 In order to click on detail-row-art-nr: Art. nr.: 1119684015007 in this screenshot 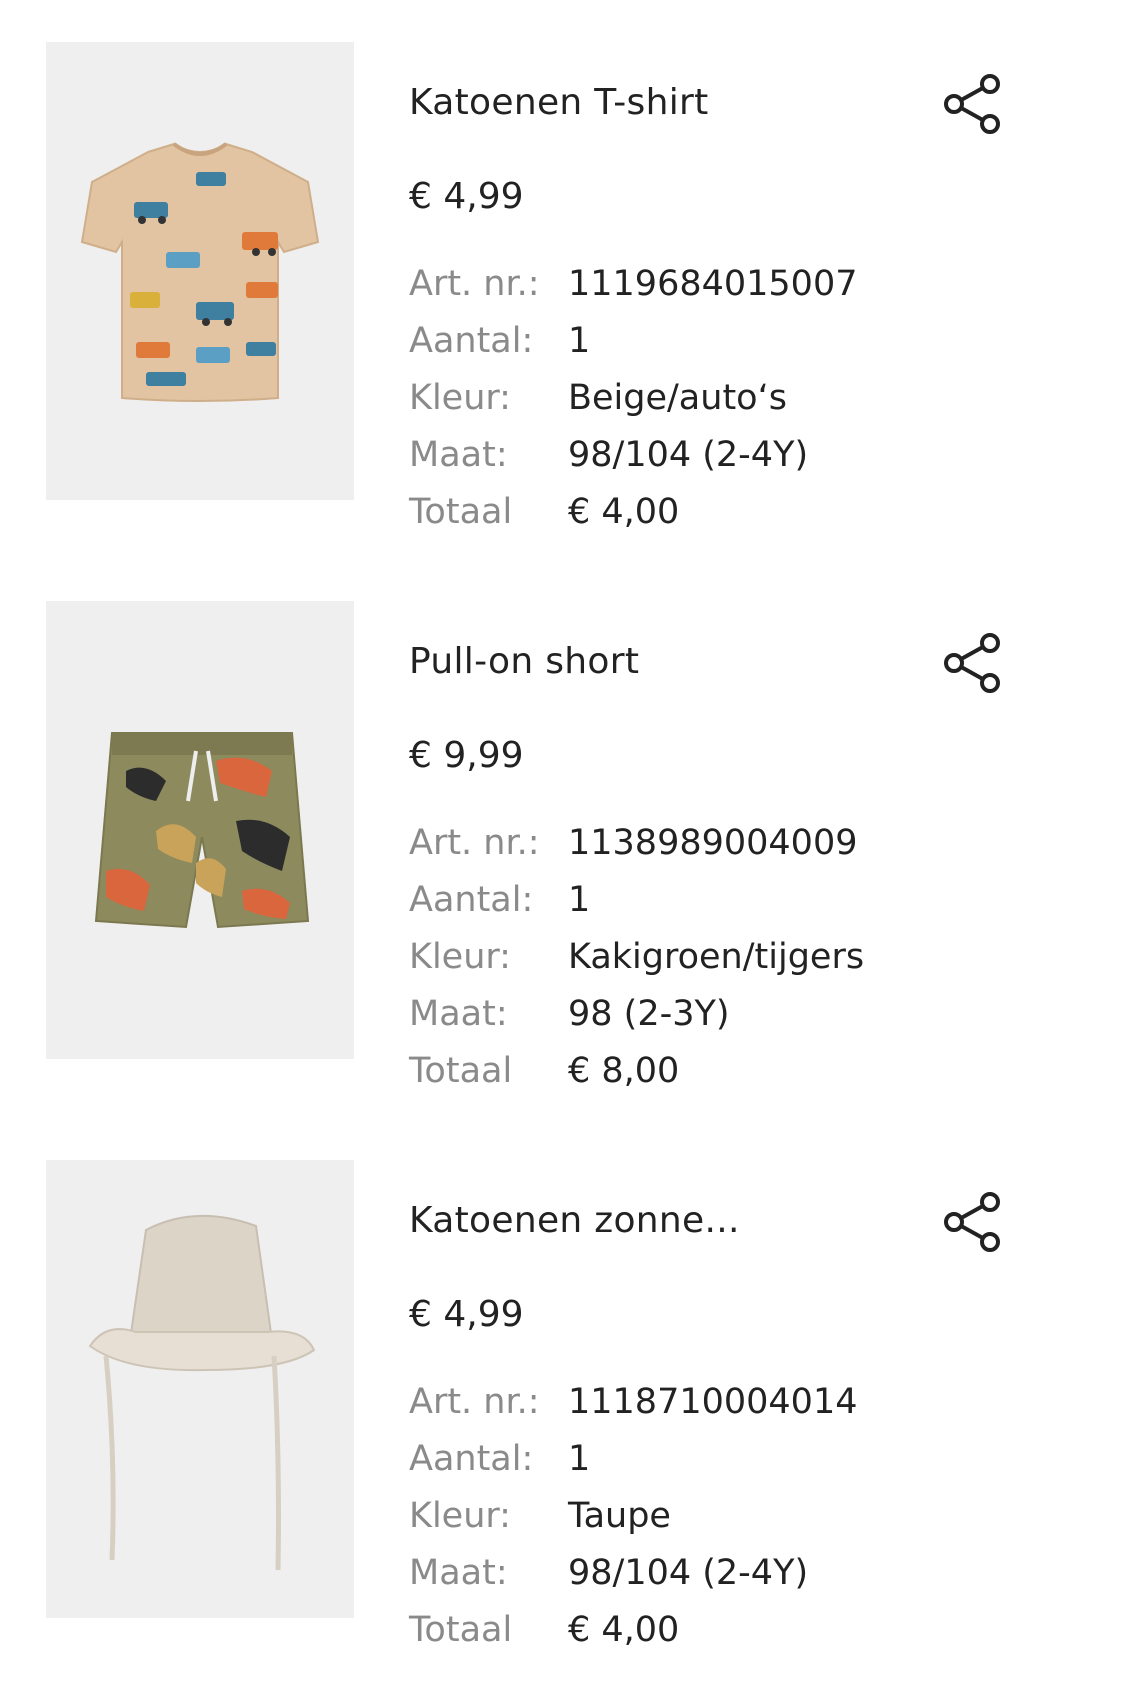, I will do `click(719, 292)`.